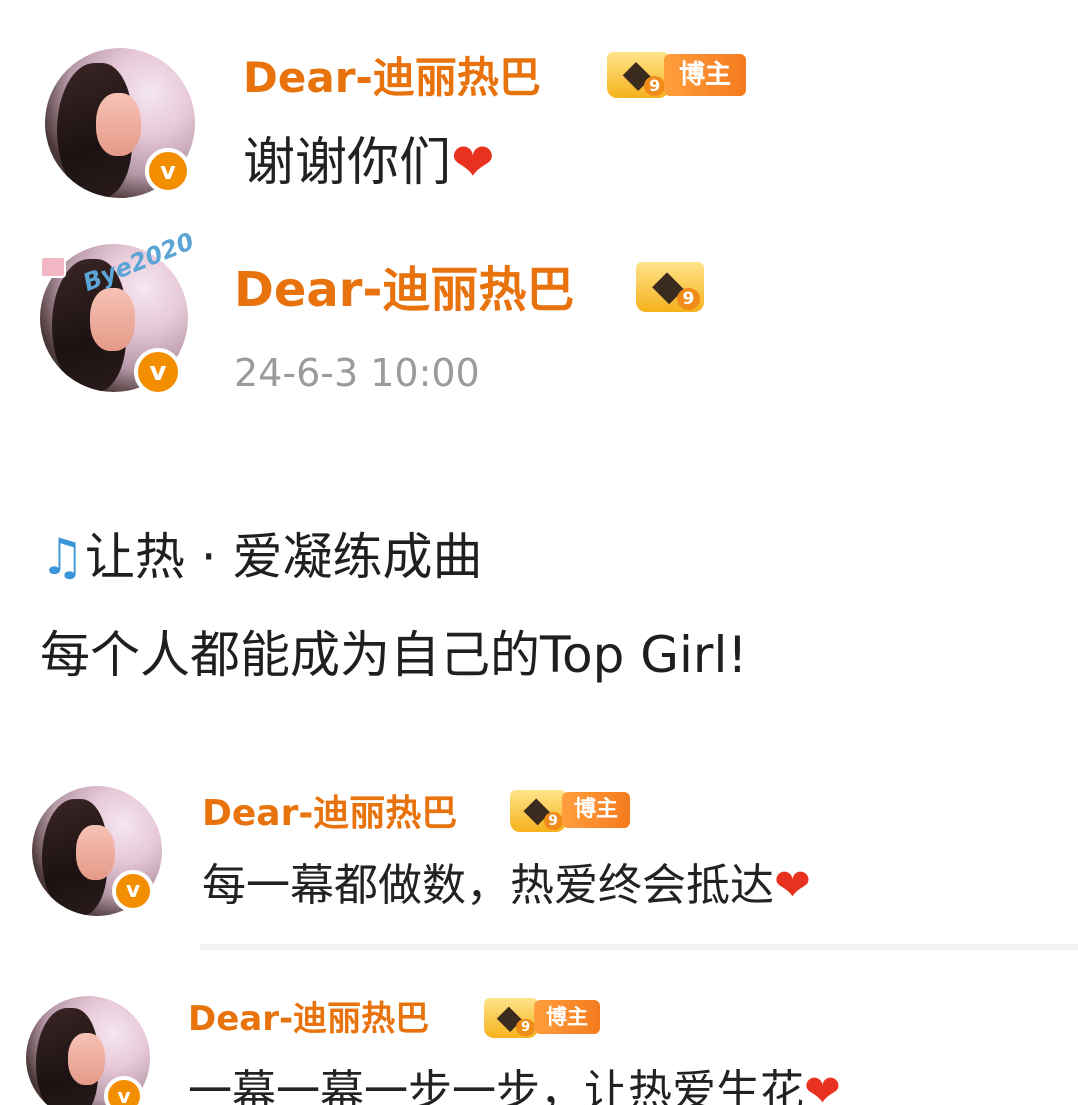 This screenshot has width=1078, height=1105. Describe the element at coordinates (283, 557) in the screenshot. I see `post-line-1-text: 让热 · 爱凝练成曲` at that location.